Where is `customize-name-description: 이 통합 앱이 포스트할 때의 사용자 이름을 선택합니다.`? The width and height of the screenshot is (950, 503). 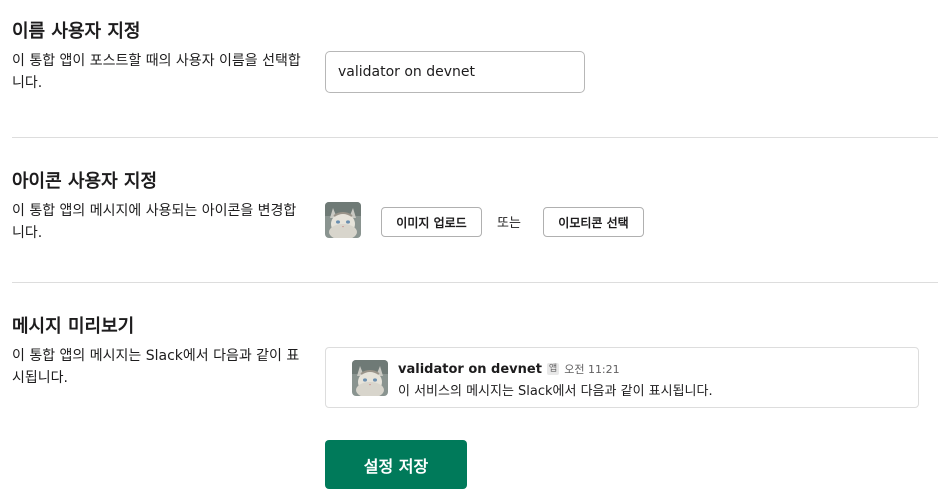 customize-name-description: 이 통합 앱이 포스트할 때의 사용자 이름을 선택합니다. is located at coordinates (156, 72).